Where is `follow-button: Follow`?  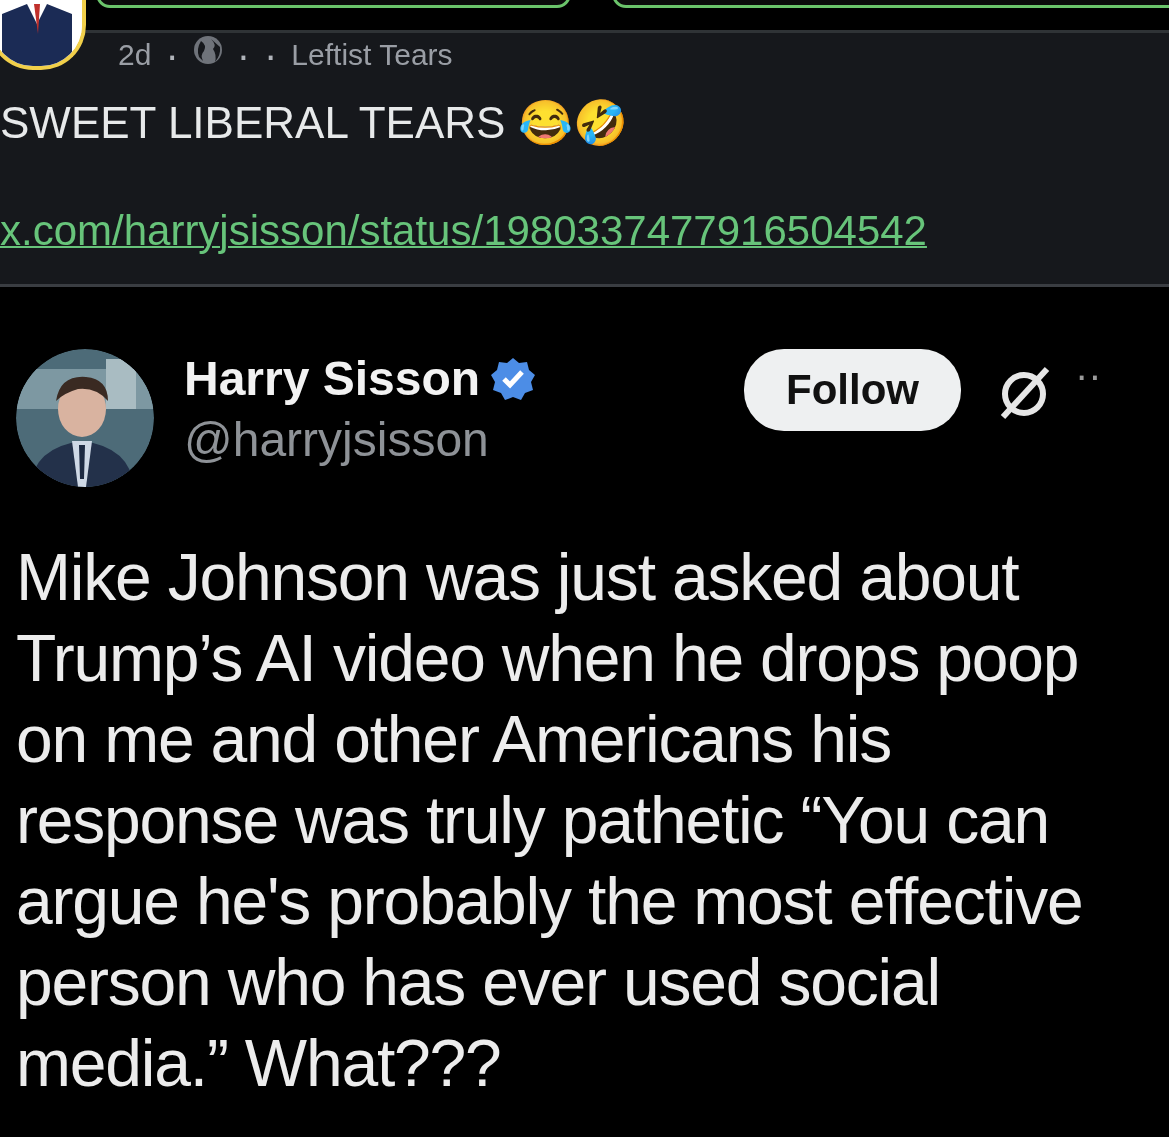
follow-button: Follow is located at coordinates (852, 390).